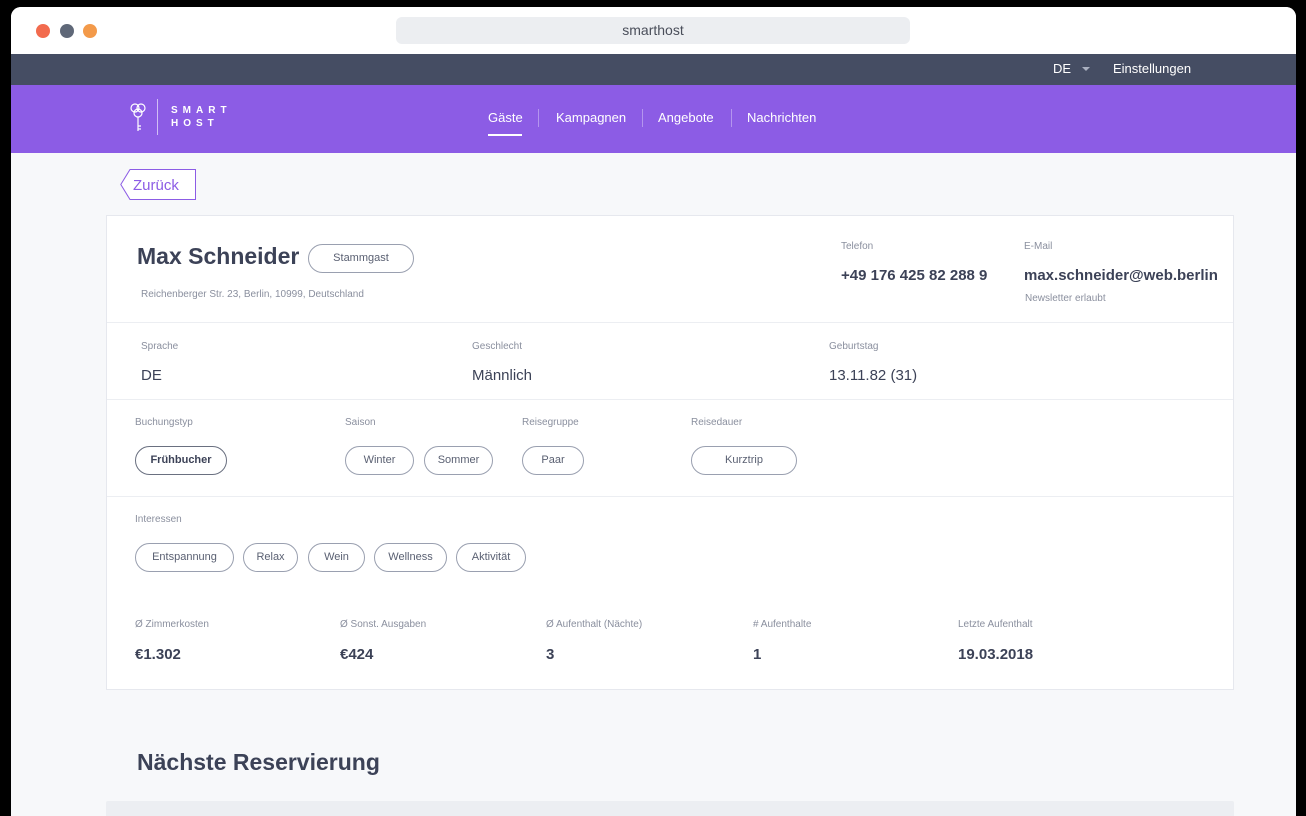 The height and width of the screenshot is (816, 1306). Describe the element at coordinates (594, 624) in the screenshot. I see `stat-label: Ø Aufenthalt (Nächte)` at that location.